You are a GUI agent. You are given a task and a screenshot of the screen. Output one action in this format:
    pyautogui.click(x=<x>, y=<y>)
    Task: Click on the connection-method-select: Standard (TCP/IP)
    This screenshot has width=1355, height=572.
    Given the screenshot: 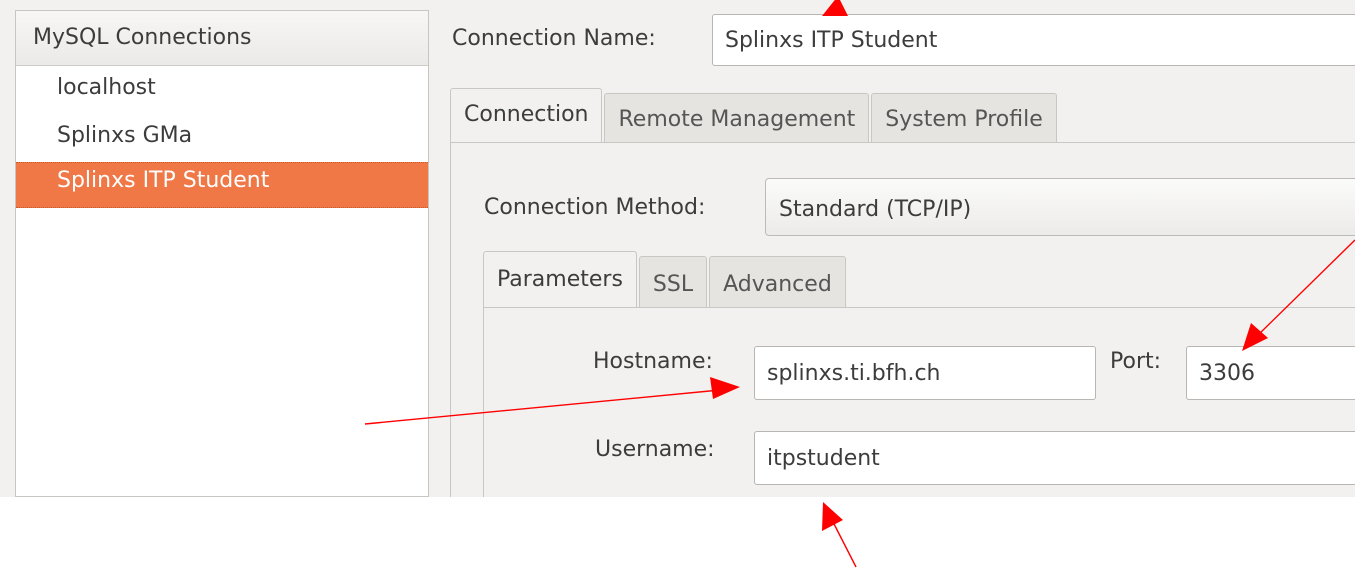 What is the action you would take?
    pyautogui.click(x=1060, y=207)
    